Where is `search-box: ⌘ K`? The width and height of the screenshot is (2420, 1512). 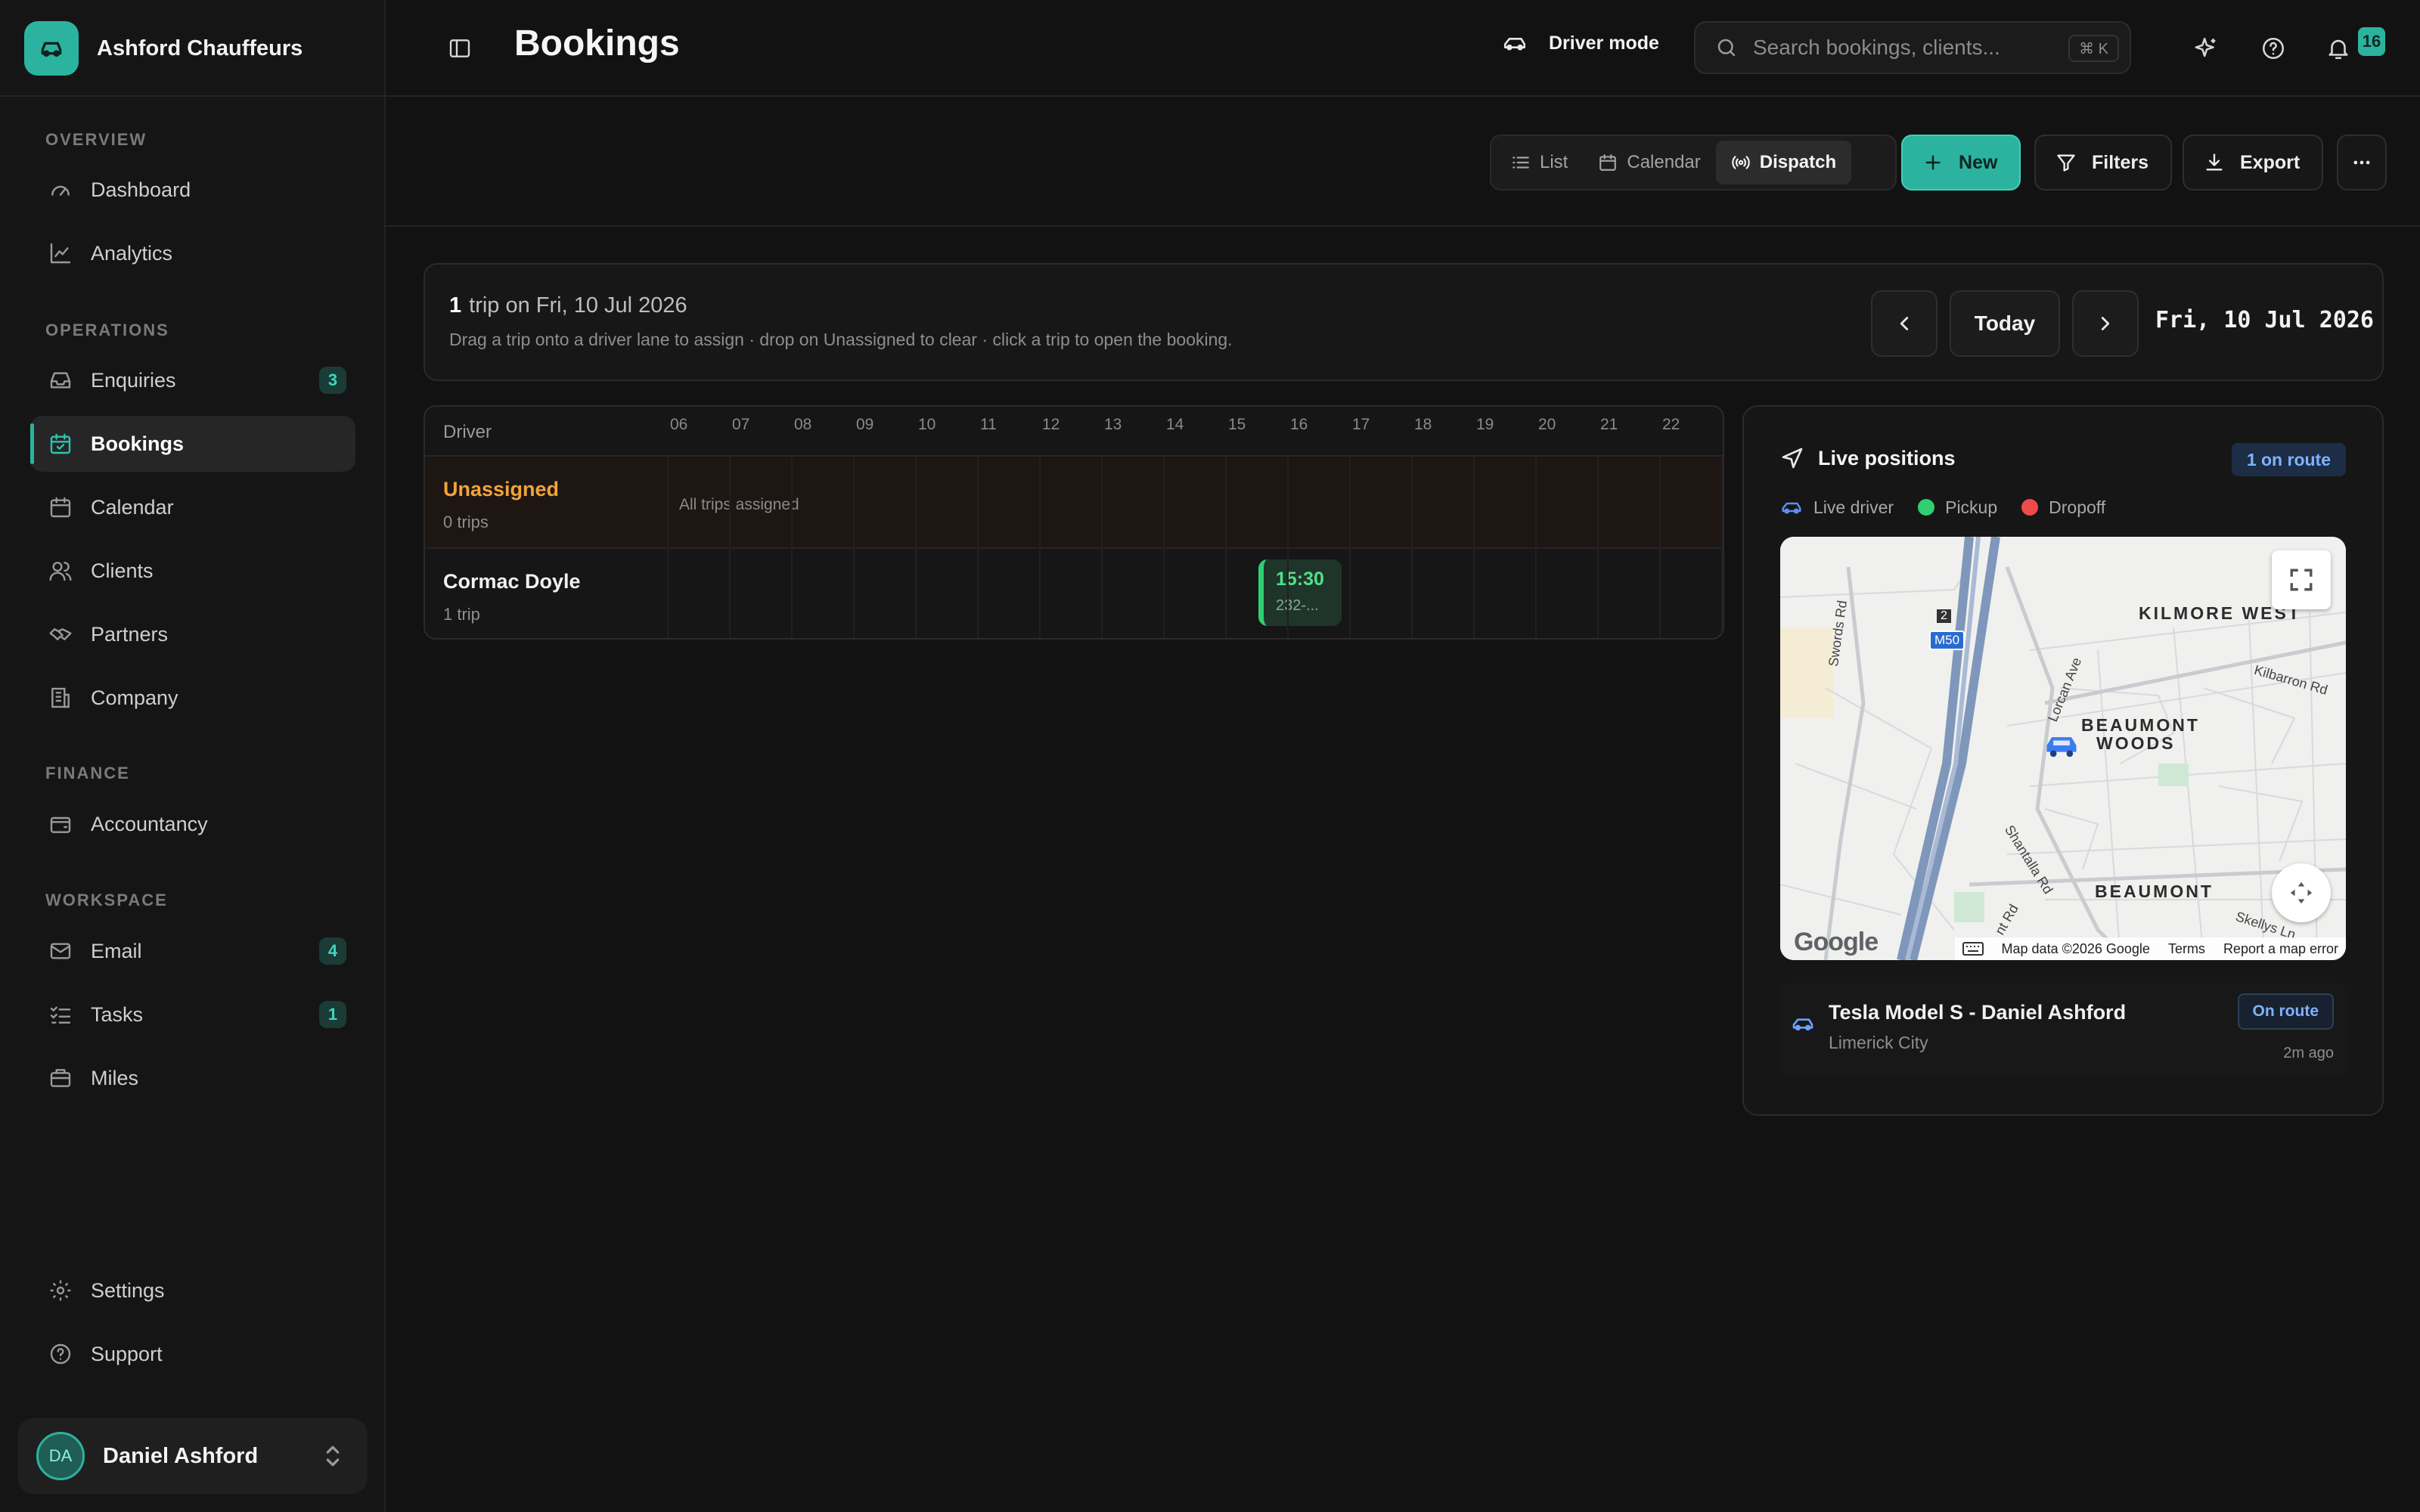
search-box: ⌘ K is located at coordinates (1912, 48).